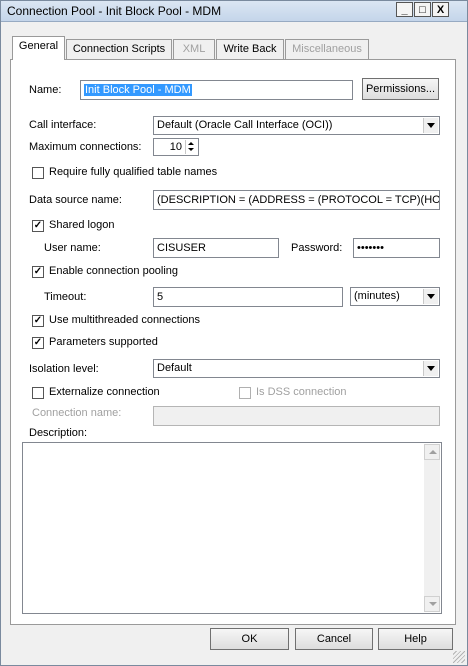 This screenshot has height=666, width=468. Describe the element at coordinates (114, 271) in the screenshot. I see `enable-pooling-label: Enable connection pooling` at that location.